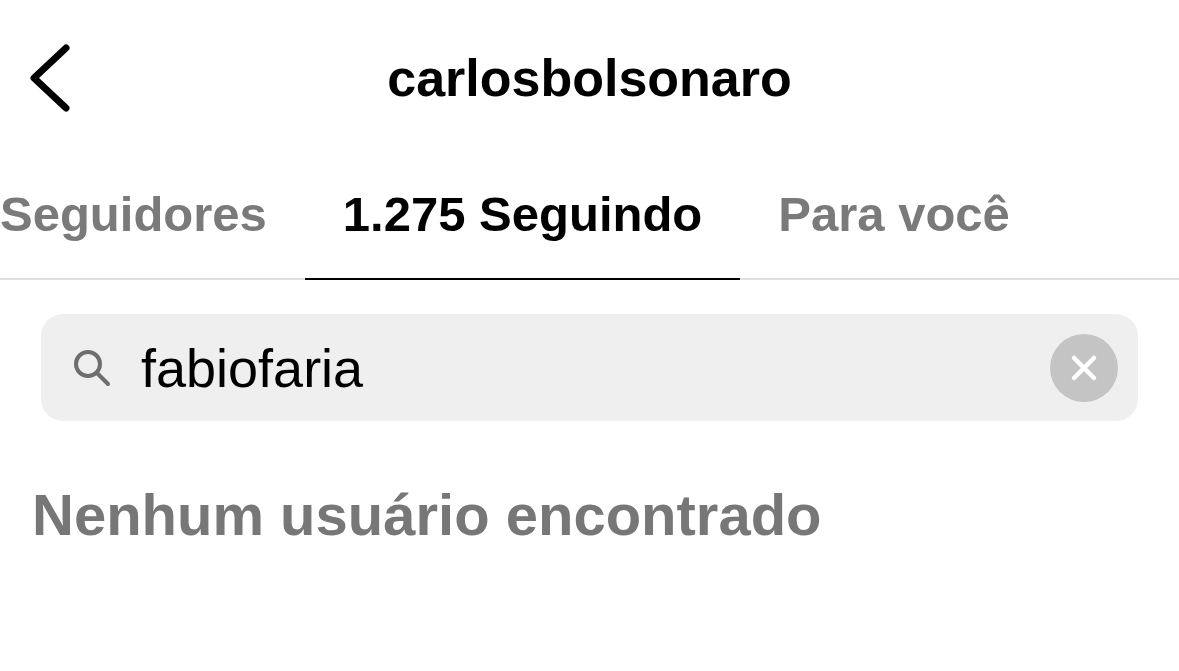 This screenshot has width=1179, height=671. I want to click on tab: Seguidores, so click(152, 215).